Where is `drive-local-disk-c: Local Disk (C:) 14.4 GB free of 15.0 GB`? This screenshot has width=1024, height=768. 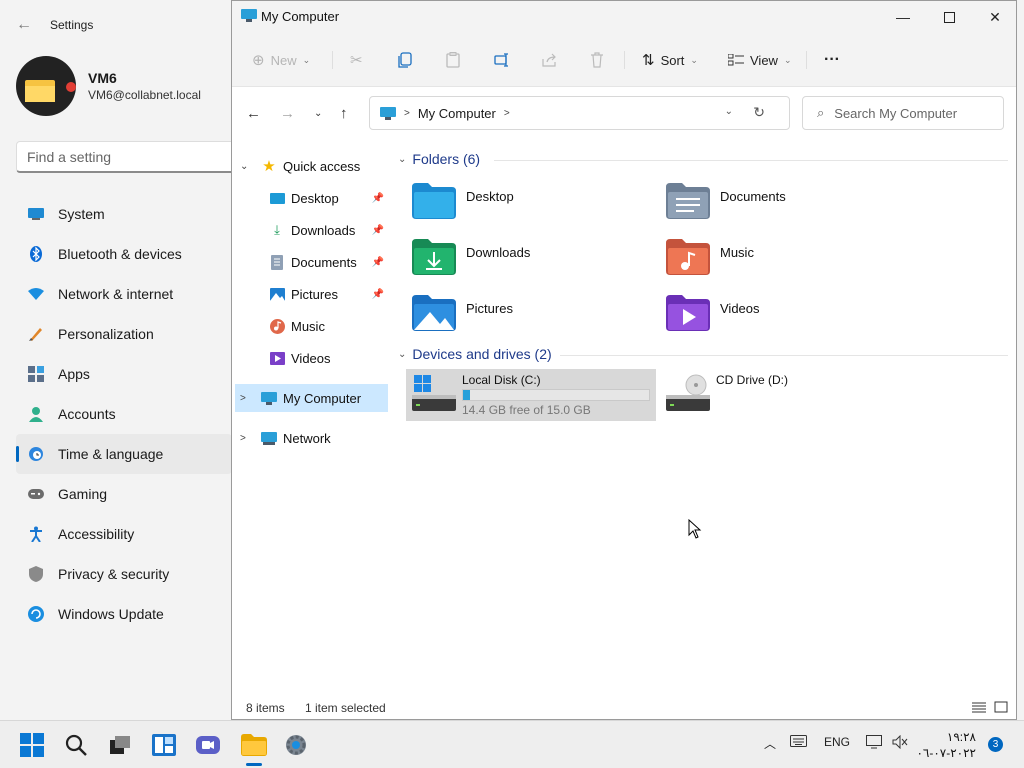
drive-local-disk-c: Local Disk (C:) 14.4 GB free of 15.0 GB is located at coordinates (531, 395).